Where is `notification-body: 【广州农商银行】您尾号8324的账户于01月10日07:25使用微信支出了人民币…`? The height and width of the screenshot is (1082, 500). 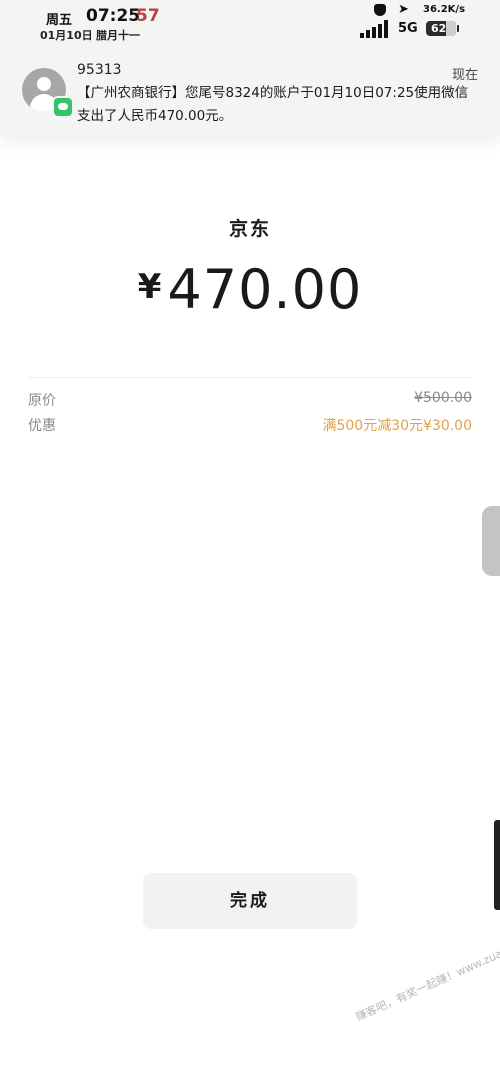 notification-body: 【广州农商银行】您尾号8324的账户于01月10日07:25使用微信支出了人民币… is located at coordinates (273, 104).